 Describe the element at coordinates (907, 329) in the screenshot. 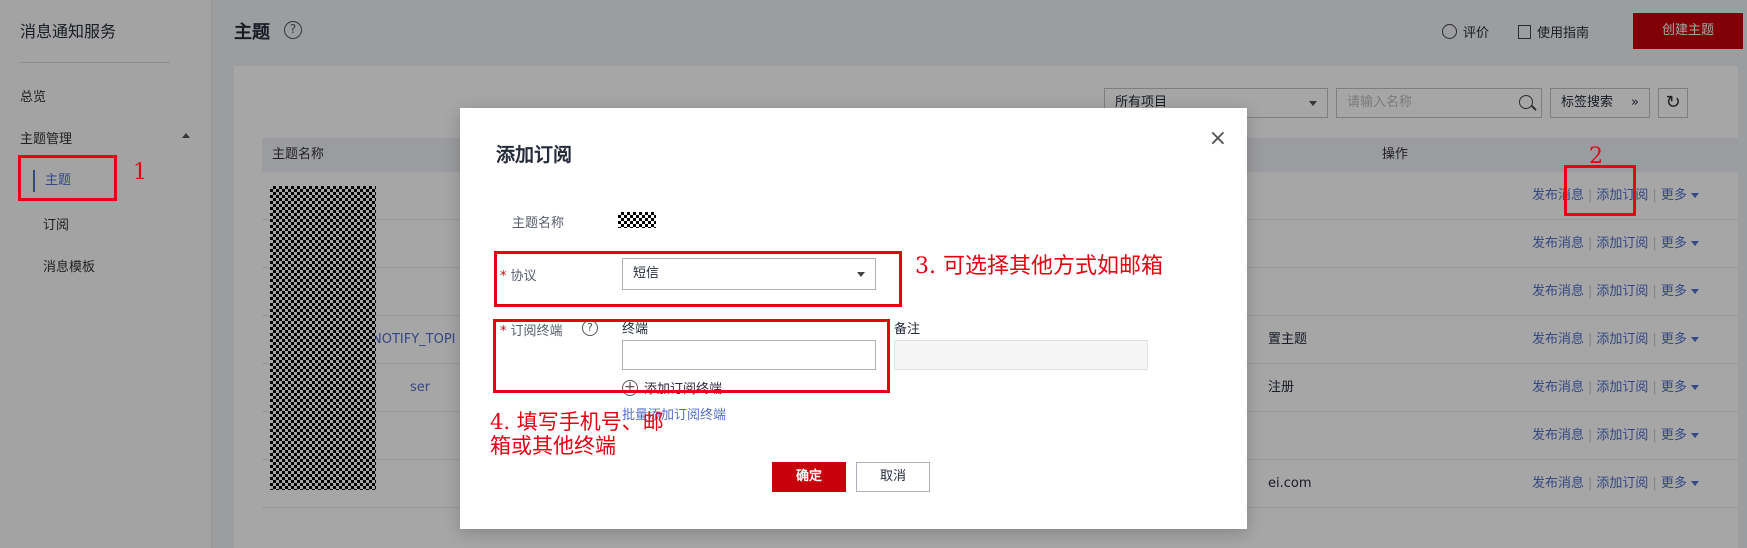

I see `remark-column-header: 备注` at that location.